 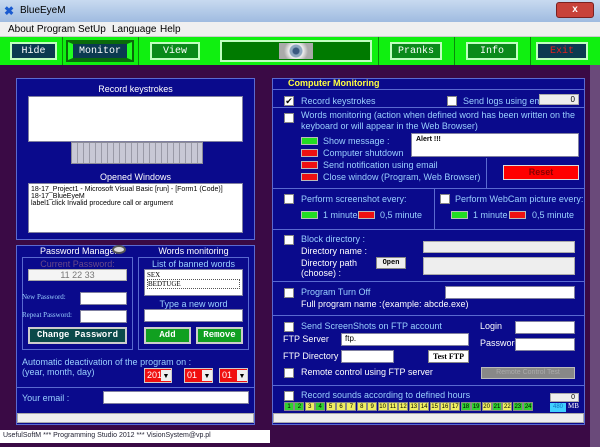 I want to click on reset-button: Reset, so click(x=541, y=172).